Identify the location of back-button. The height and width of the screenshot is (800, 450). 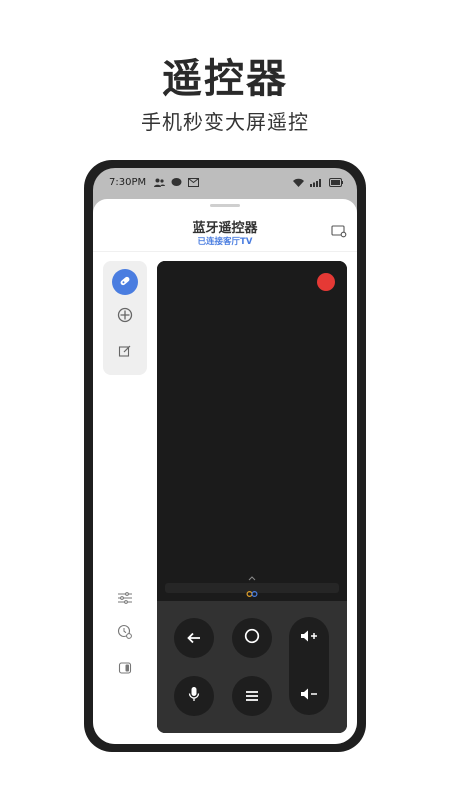
(194, 638).